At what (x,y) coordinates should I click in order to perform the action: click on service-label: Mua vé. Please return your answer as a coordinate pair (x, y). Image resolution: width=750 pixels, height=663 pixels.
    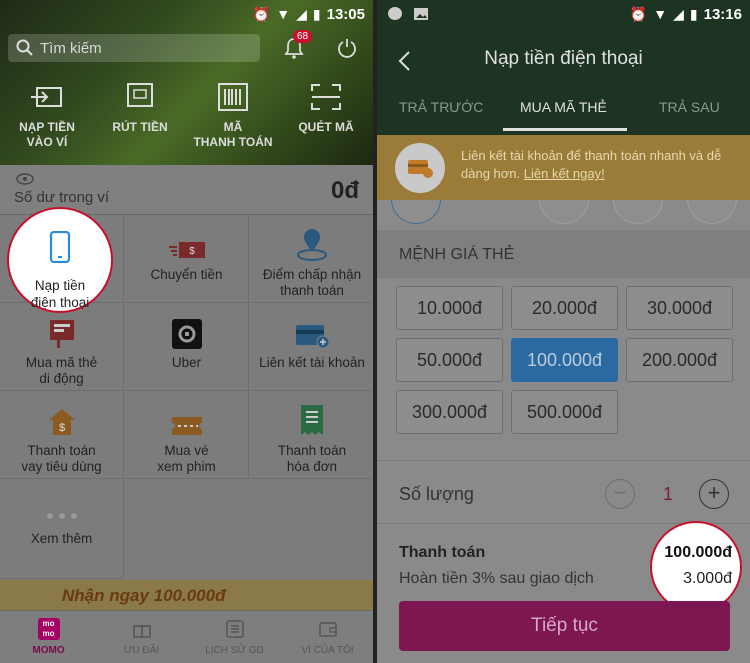
    Looking at the image, I should click on (186, 450).